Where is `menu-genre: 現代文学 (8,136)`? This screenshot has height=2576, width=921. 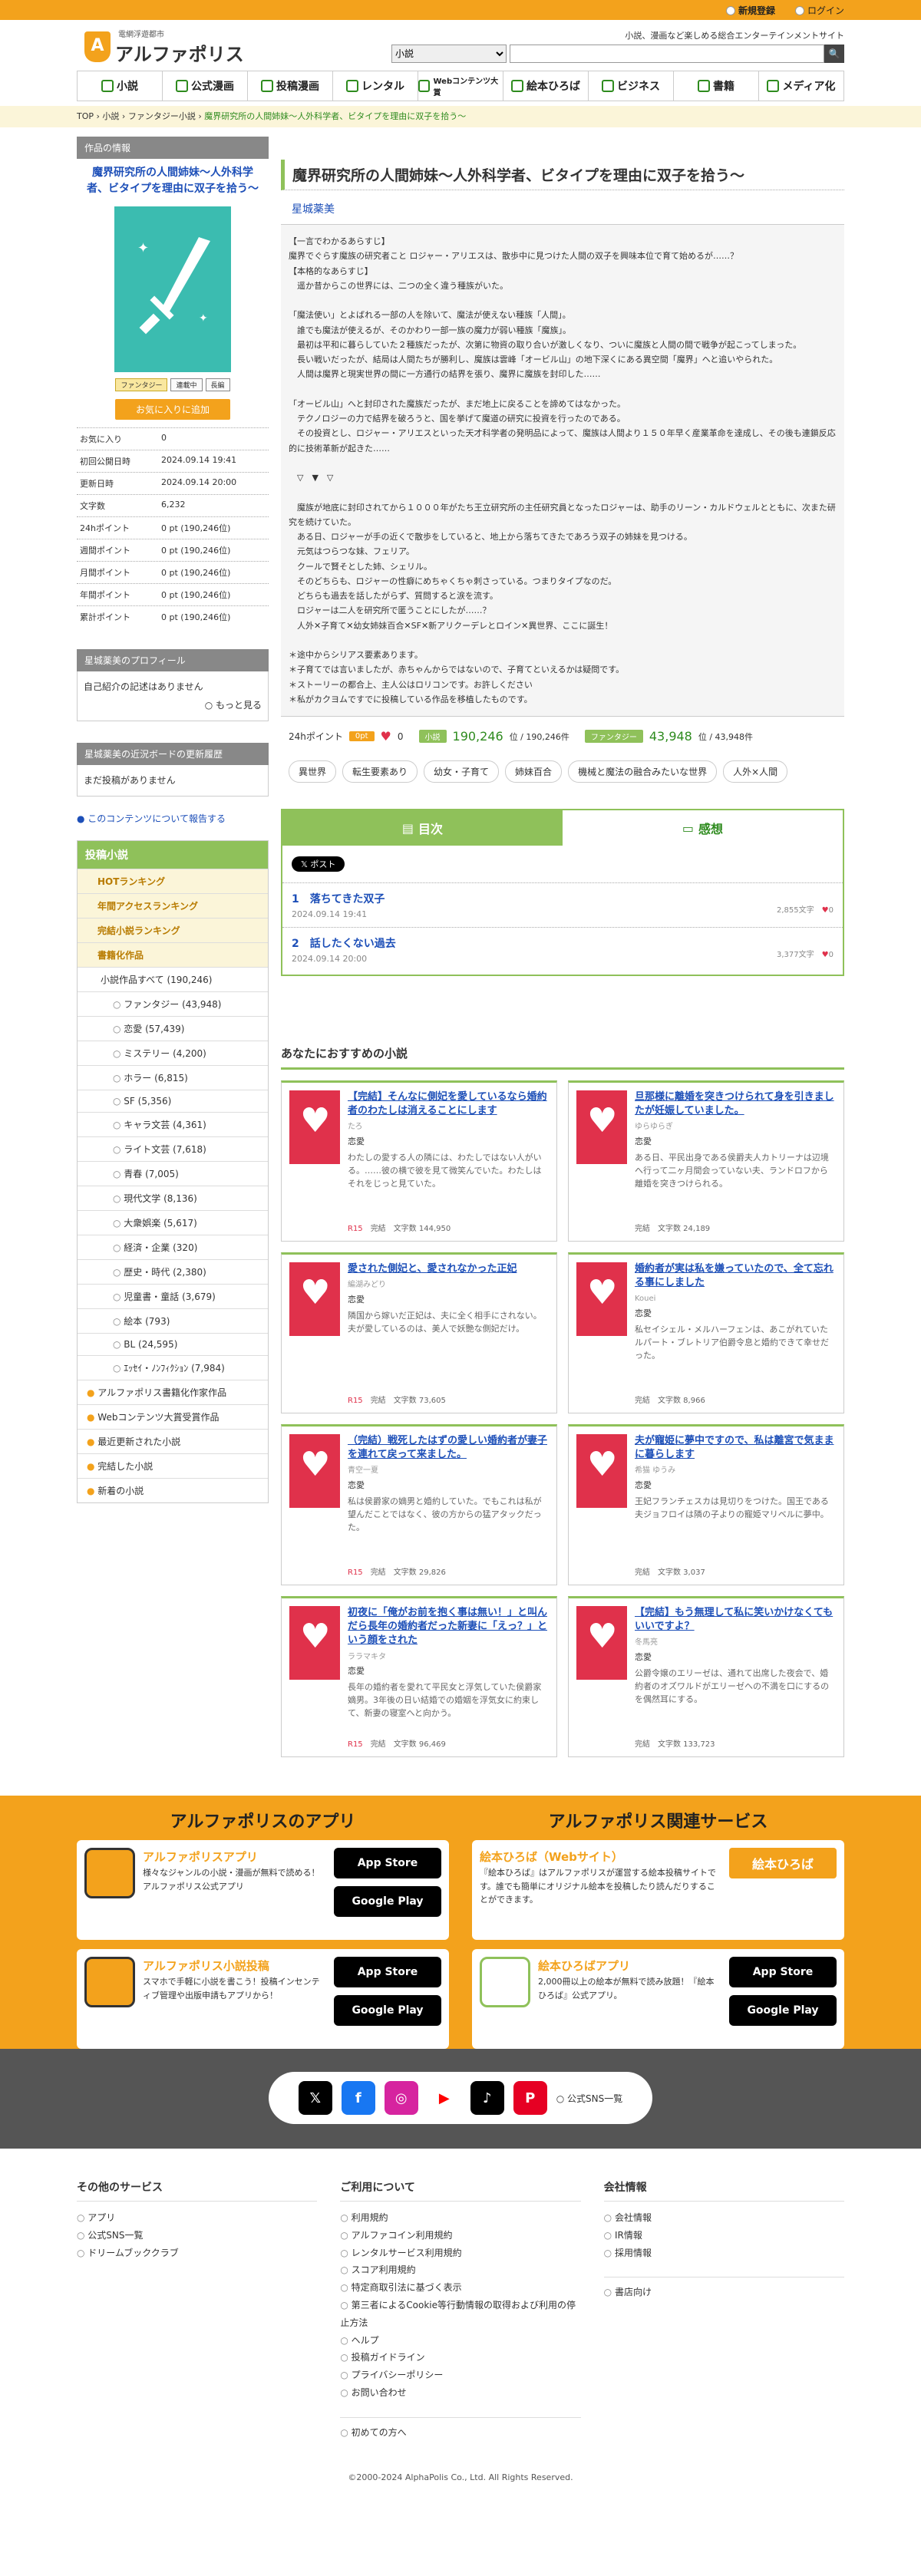 menu-genre: 現代文学 (8,136) is located at coordinates (173, 1198).